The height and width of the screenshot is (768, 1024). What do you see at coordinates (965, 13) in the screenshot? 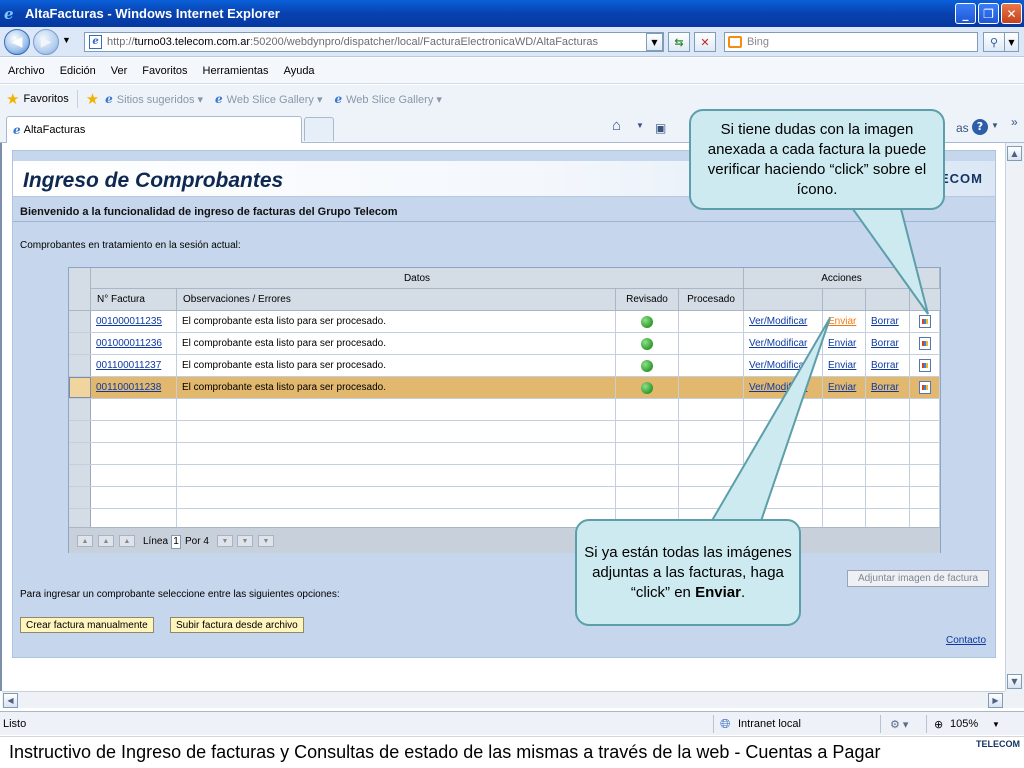
I see `minimize-button: _` at bounding box center [965, 13].